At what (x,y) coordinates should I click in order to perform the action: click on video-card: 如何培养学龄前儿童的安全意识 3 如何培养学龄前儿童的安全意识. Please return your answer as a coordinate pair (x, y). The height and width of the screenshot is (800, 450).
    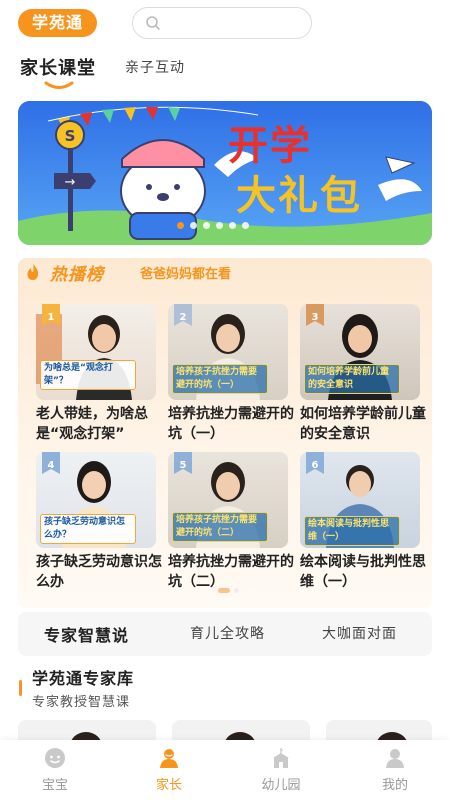
    Looking at the image, I should click on (363, 379).